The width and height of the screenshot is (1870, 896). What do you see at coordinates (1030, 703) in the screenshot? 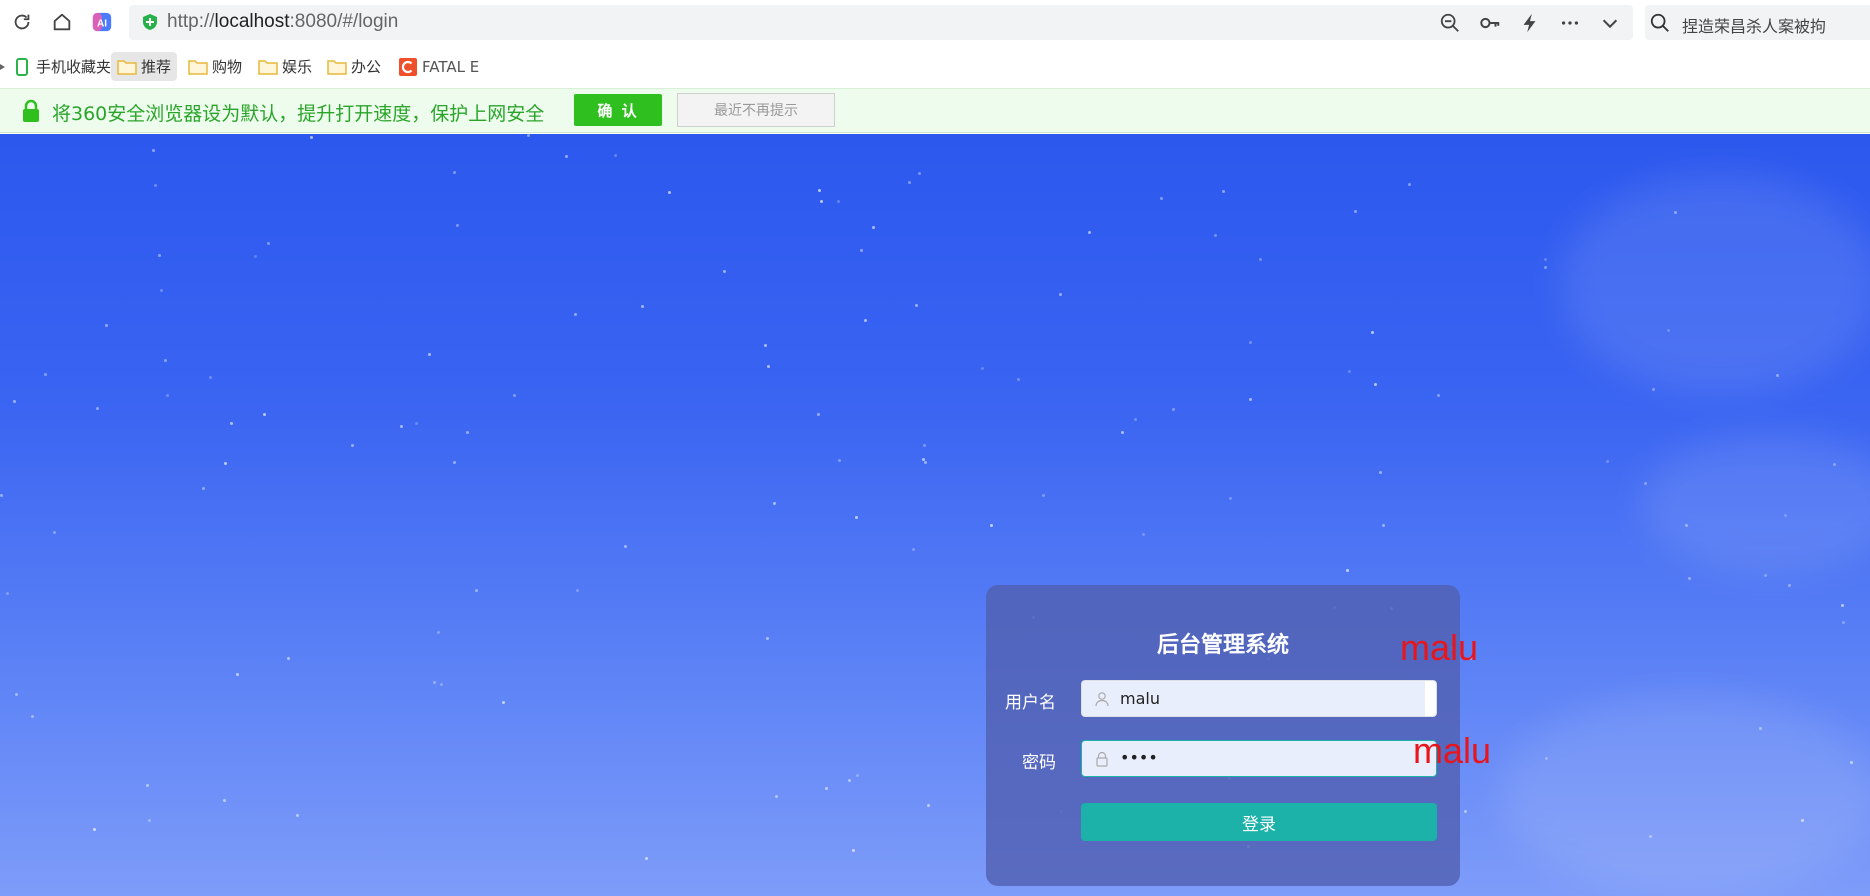
I see `username-label: 用户名` at bounding box center [1030, 703].